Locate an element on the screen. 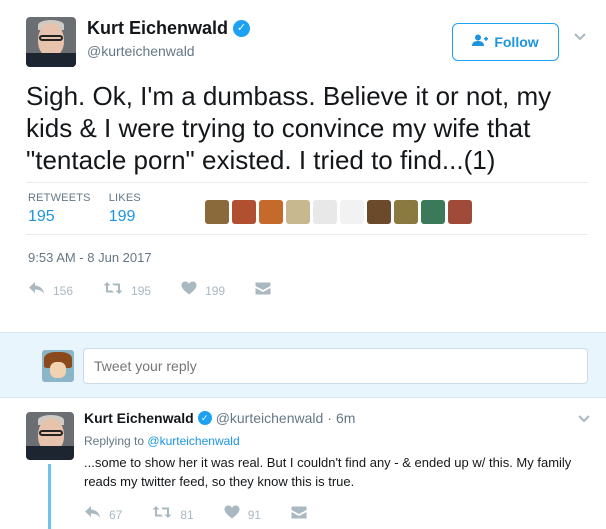 Image resolution: width=606 pixels, height=529 pixels. reply-count: 67 is located at coordinates (116, 514).